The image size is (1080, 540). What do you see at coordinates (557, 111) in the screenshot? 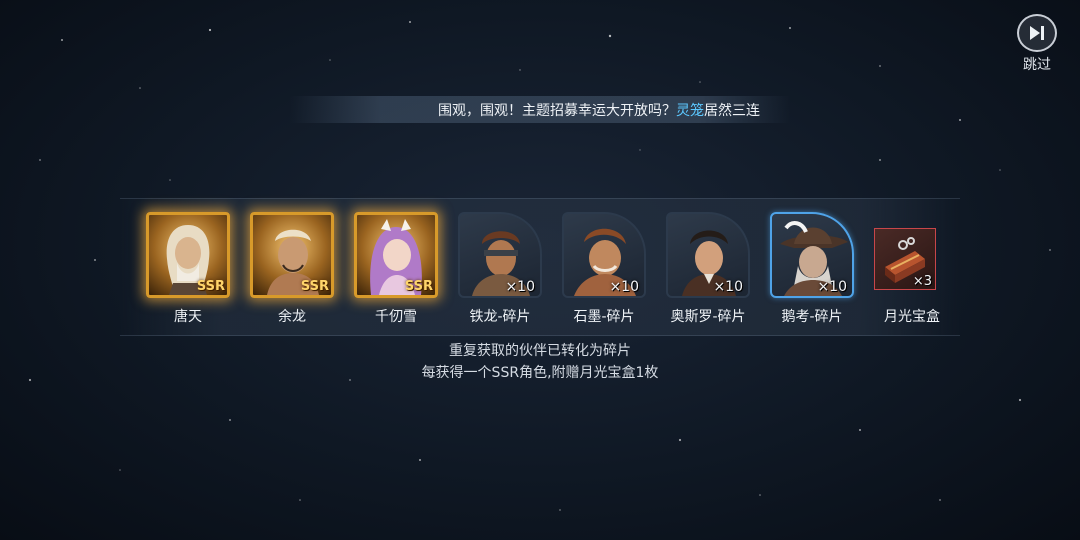
I see `announcement-text-before: 围观，围观！主题招募幸运大开放吗？` at bounding box center [557, 111].